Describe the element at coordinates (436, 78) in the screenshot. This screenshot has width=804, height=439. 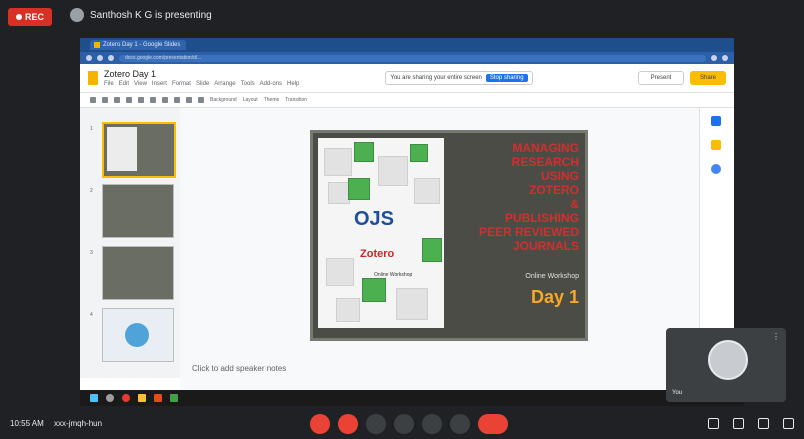
I see `share-banner-text: You are sharing your entire screen` at that location.